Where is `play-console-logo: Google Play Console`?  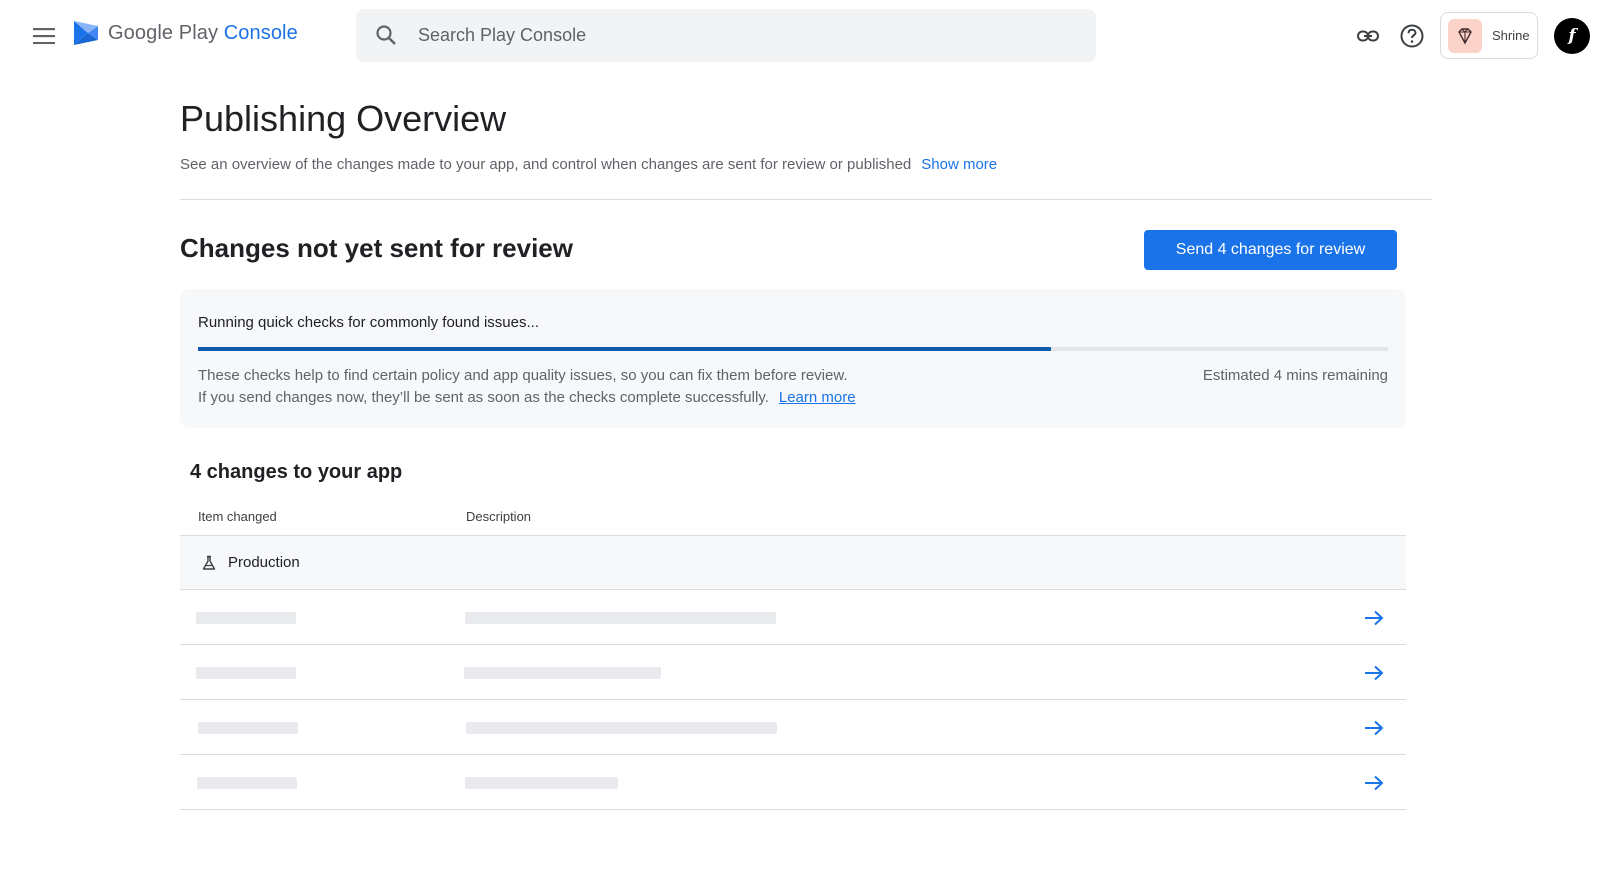 play-console-logo: Google Play Console is located at coordinates (185, 33).